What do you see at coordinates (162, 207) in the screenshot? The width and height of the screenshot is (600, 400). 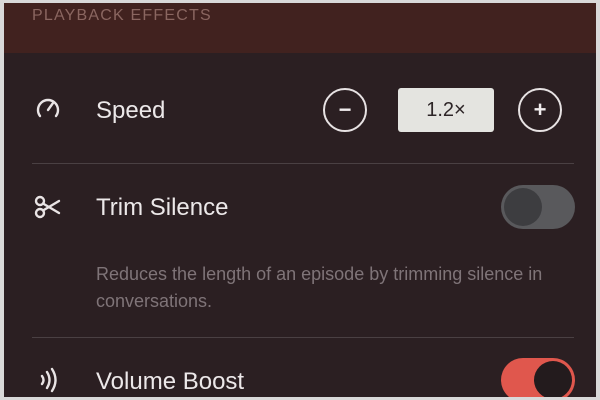 I see `trim-silence-label: Trim Silence` at bounding box center [162, 207].